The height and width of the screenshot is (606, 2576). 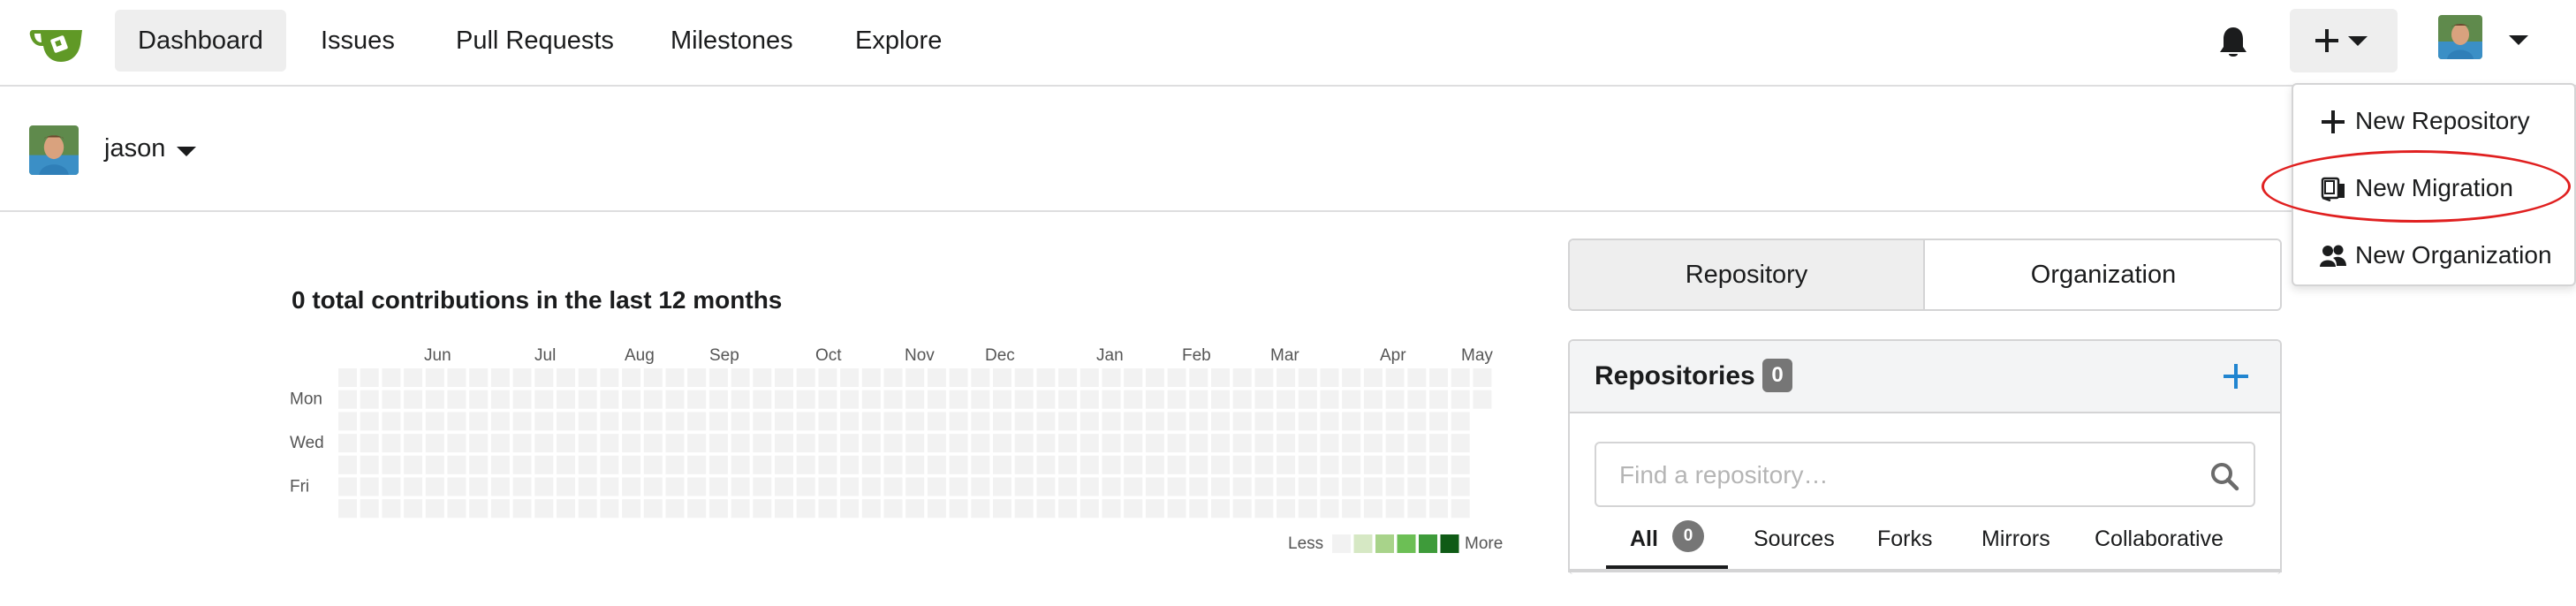 I want to click on add-repository-plus-icon, so click(x=2236, y=376).